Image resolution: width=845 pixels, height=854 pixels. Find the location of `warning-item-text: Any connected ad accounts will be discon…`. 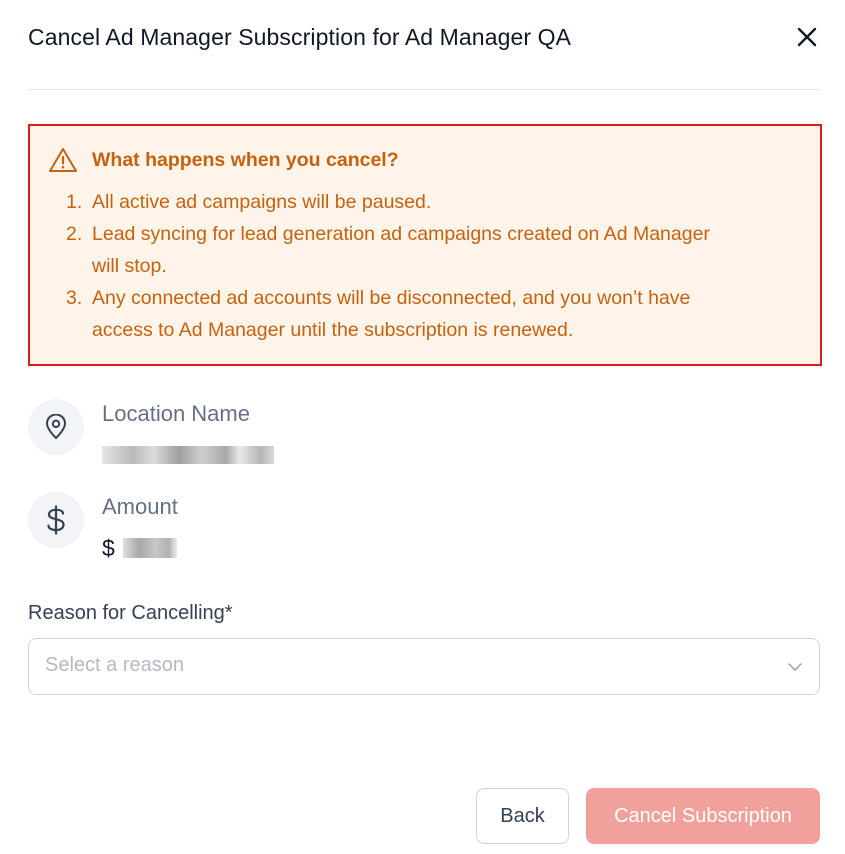

warning-item-text: Any connected ad accounts will be discon… is located at coordinates (391, 314).